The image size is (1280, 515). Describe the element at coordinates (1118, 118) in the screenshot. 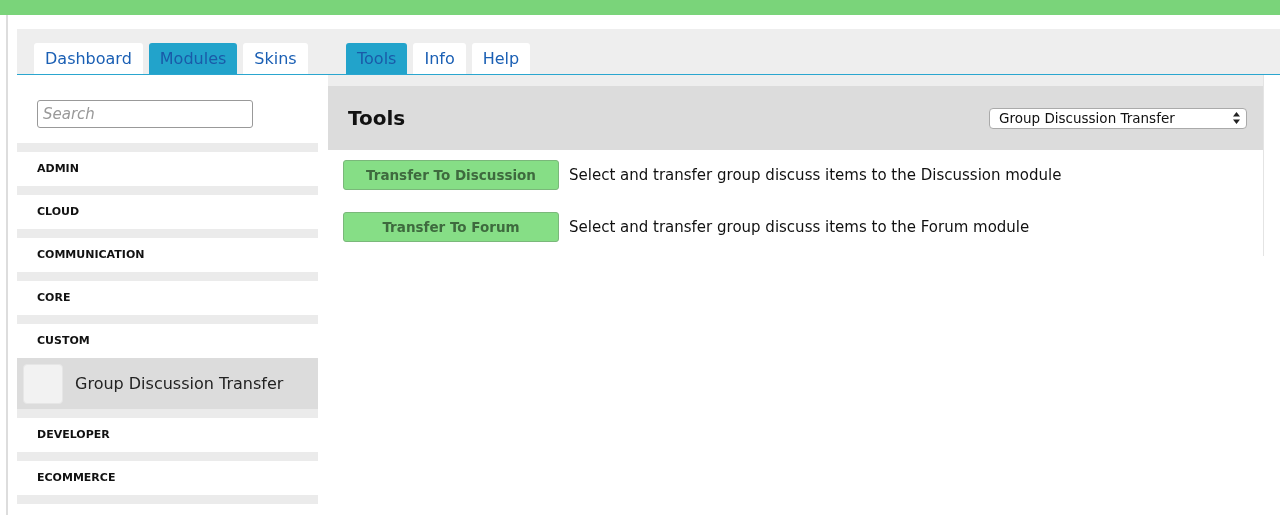

I see `tool-select: Group Discussion Transfer` at that location.